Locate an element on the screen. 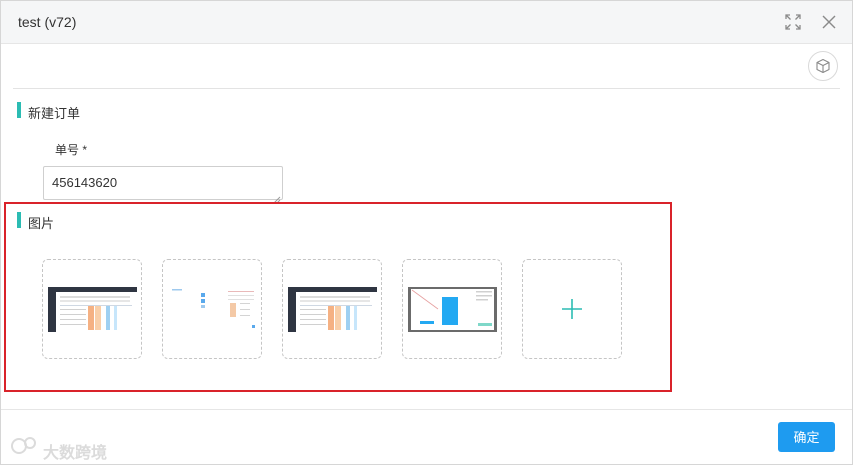 This screenshot has height=465, width=853. dialog-title: test (v72) is located at coordinates (47, 22).